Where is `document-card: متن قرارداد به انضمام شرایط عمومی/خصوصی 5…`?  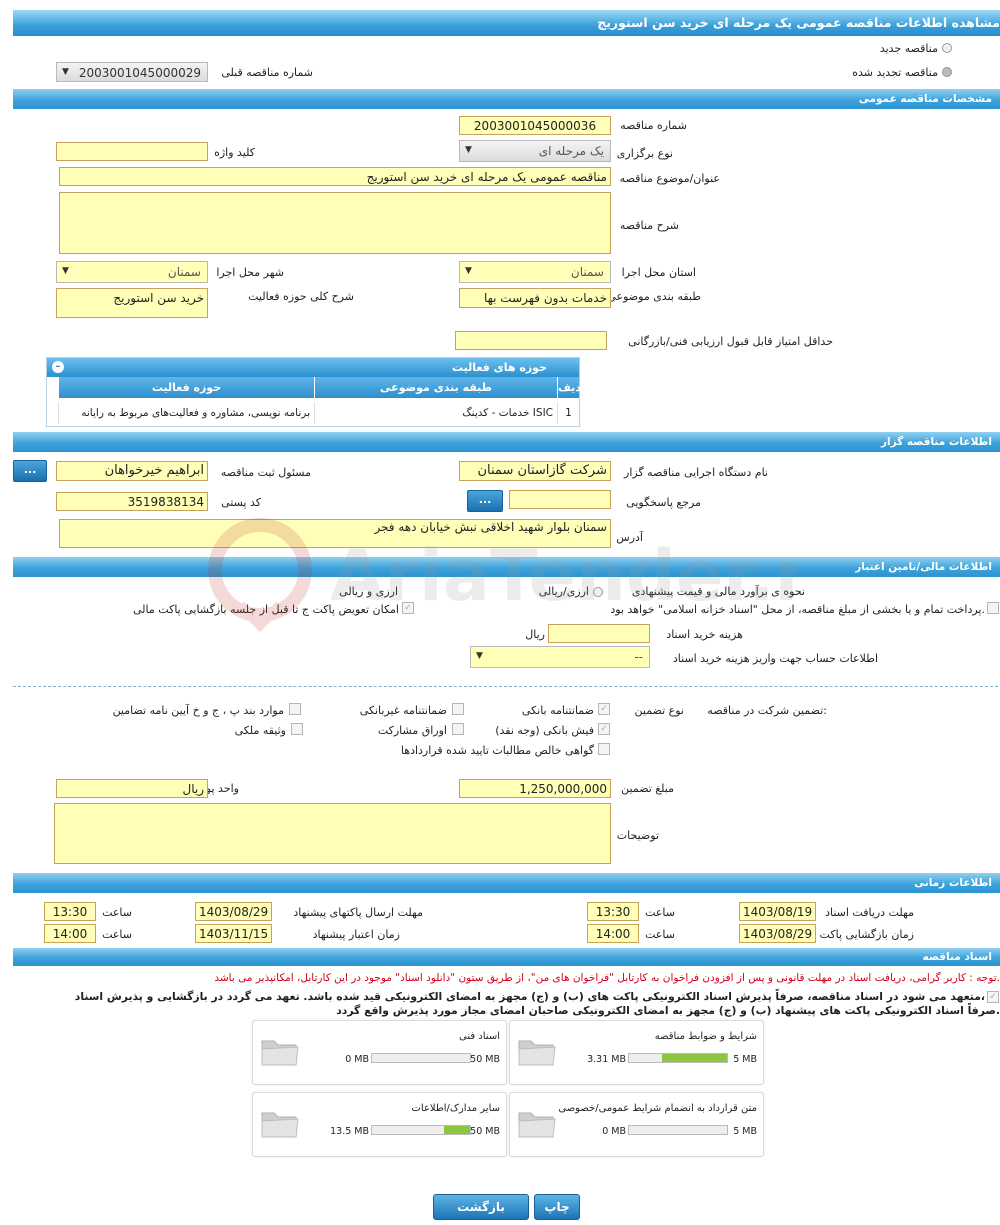
document-card: متن قرارداد به انضمام شرایط عمومی/خصوصی 5… is located at coordinates (636, 1124).